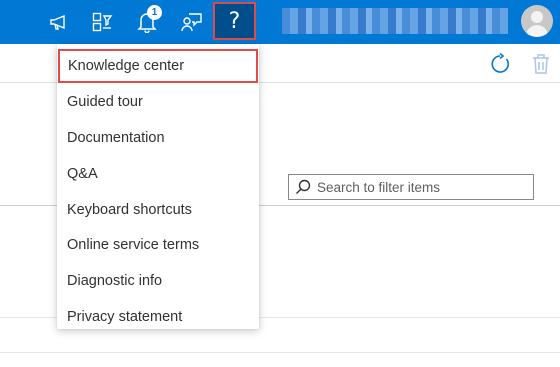 The image size is (560, 367). I want to click on delete-icon, so click(541, 66).